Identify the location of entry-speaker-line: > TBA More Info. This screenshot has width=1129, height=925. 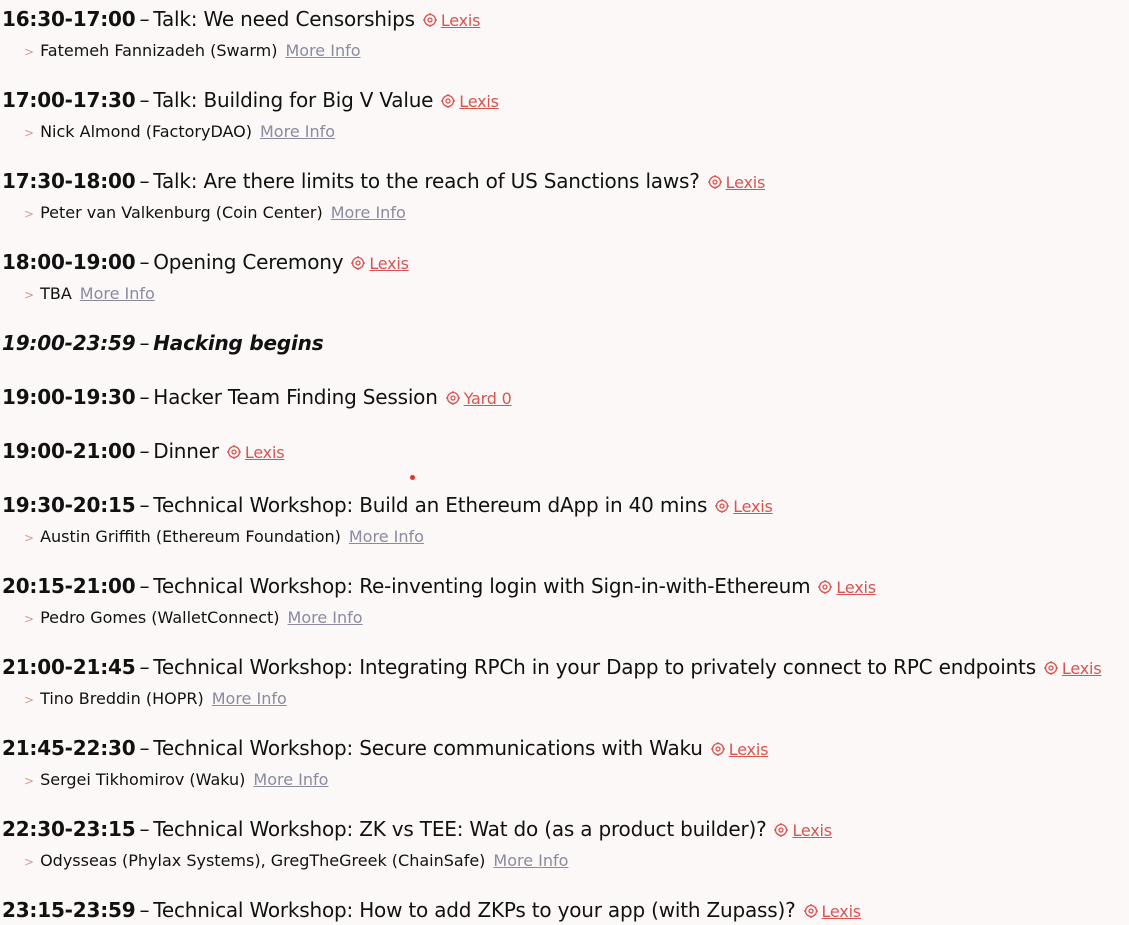
(216, 294).